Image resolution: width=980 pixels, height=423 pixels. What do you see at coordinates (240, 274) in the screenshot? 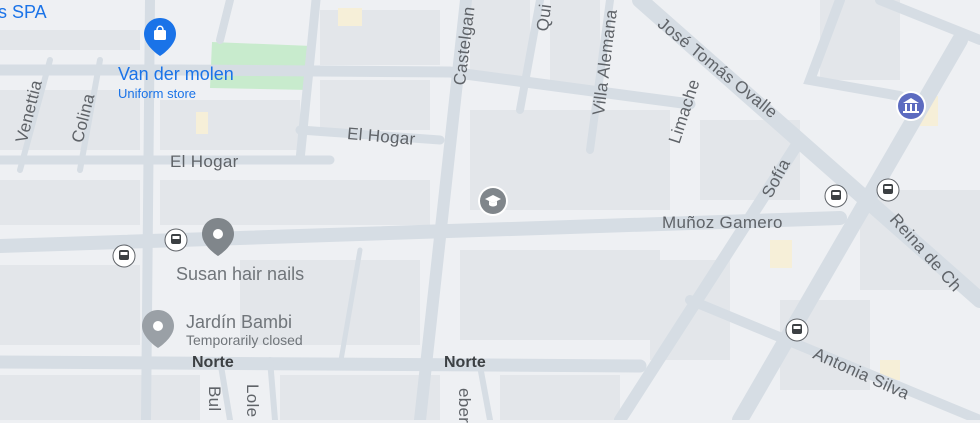
I see `poi-susan-hair-nails: Susan hair nails` at bounding box center [240, 274].